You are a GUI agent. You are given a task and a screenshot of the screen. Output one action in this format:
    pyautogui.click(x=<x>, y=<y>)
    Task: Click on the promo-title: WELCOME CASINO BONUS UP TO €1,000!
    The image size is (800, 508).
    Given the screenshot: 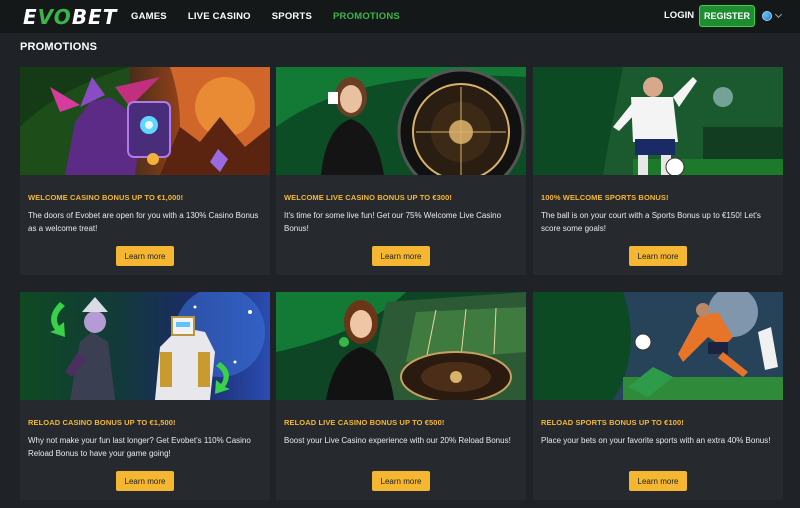 What is the action you would take?
    pyautogui.click(x=106, y=197)
    